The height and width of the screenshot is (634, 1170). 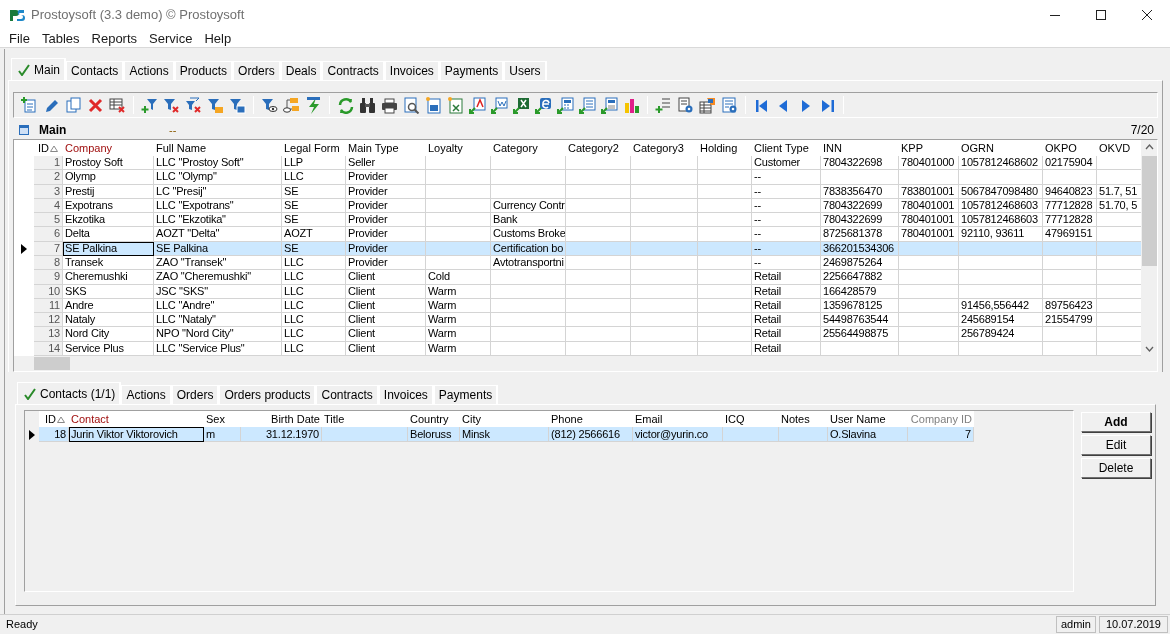 I want to click on table-cell: 166428579, so click(x=860, y=291).